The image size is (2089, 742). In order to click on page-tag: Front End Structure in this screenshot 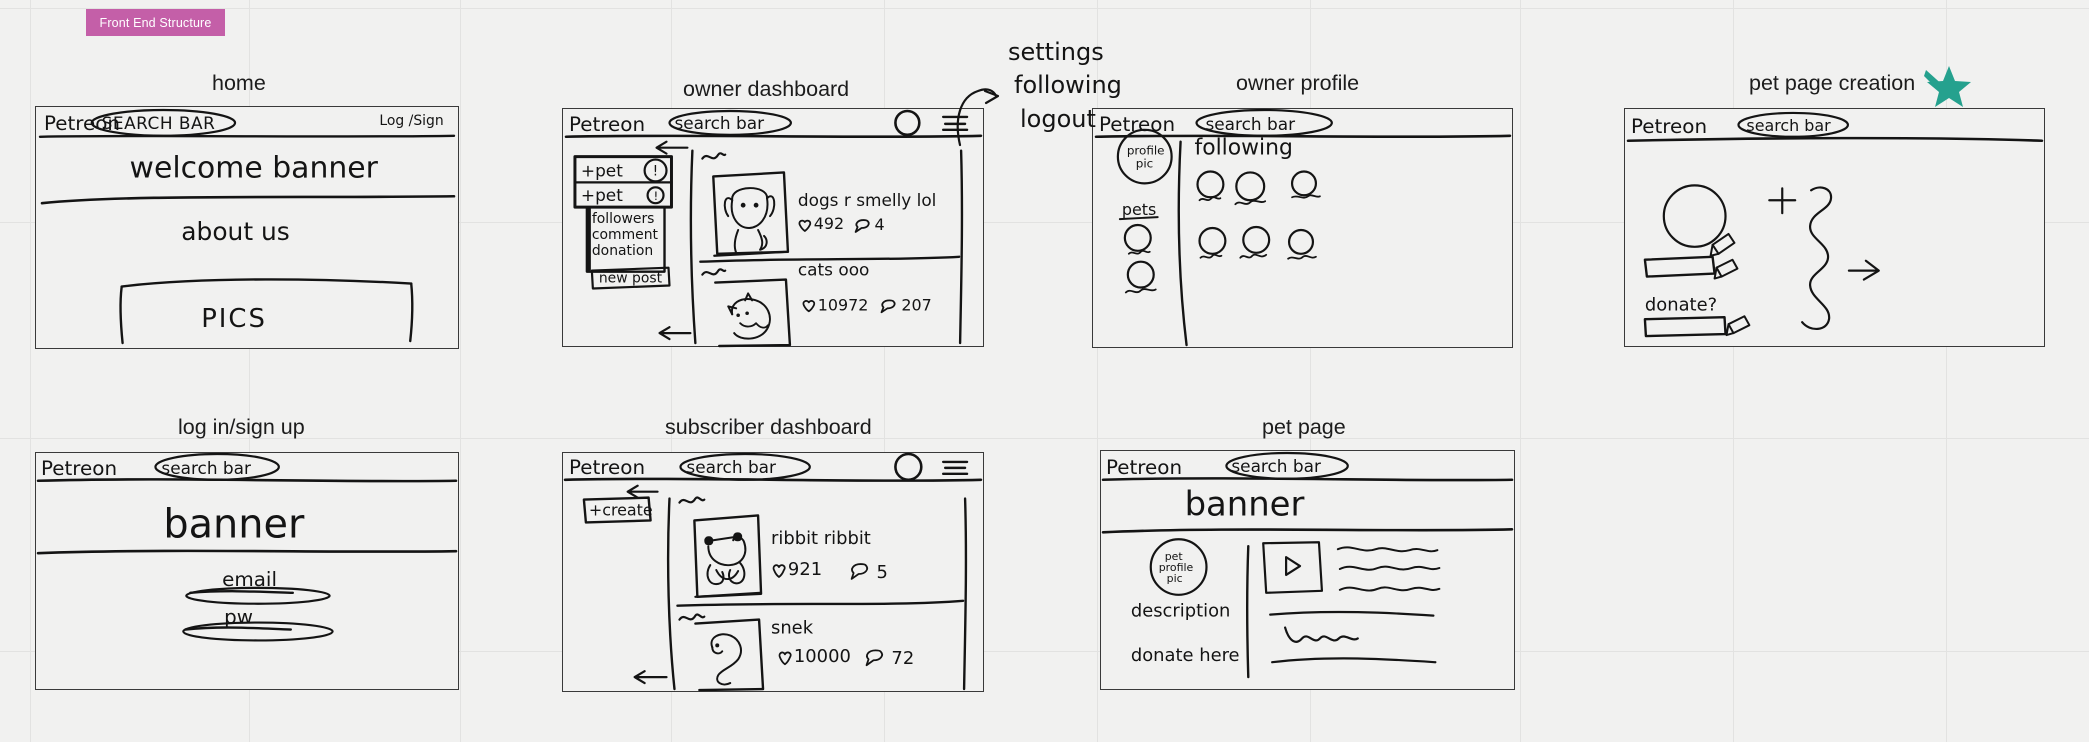, I will do `click(155, 22)`.